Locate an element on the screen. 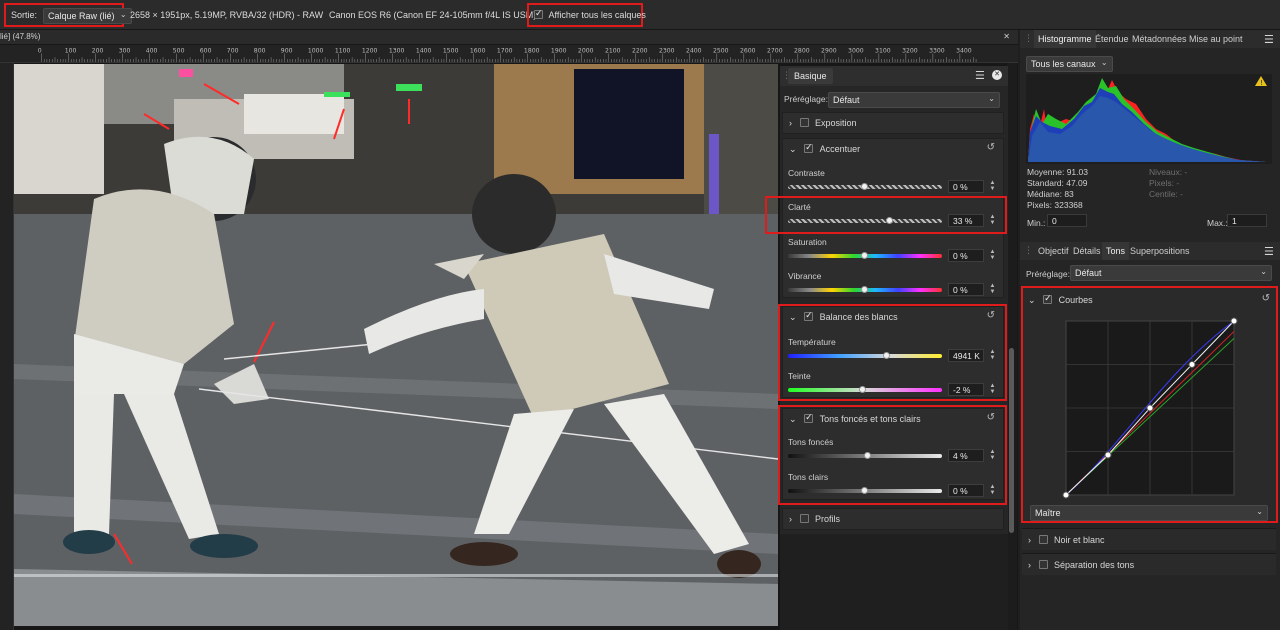 Image resolution: width=1280 pixels, height=630 pixels. slider-value-input: 33 % is located at coordinates (966, 220).